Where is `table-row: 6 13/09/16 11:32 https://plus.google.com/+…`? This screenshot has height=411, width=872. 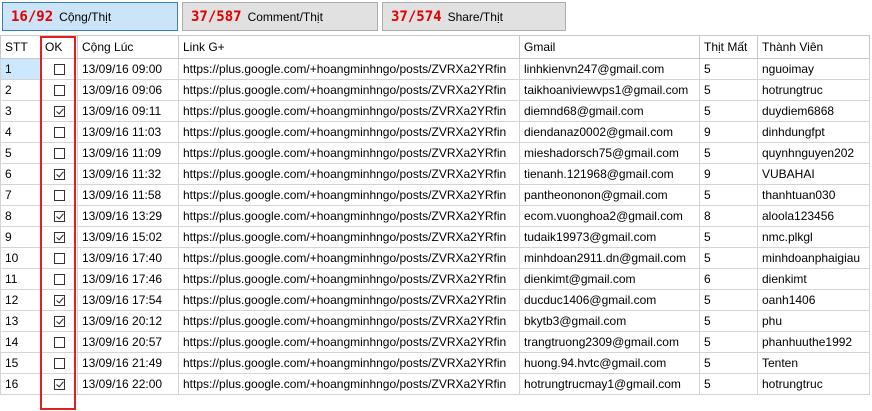 table-row: 6 13/09/16 11:32 https://plus.google.com/+… is located at coordinates (435, 174).